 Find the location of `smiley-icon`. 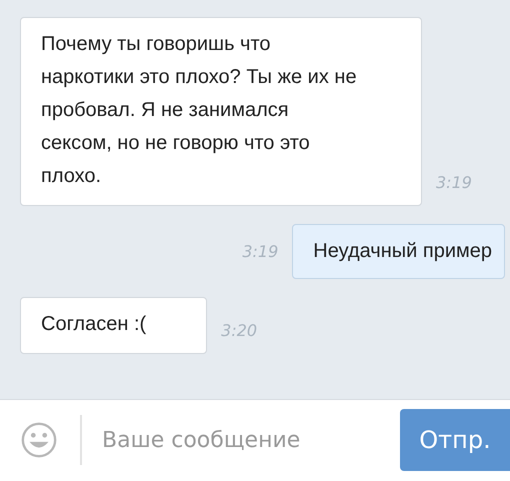

smiley-icon is located at coordinates (39, 440).